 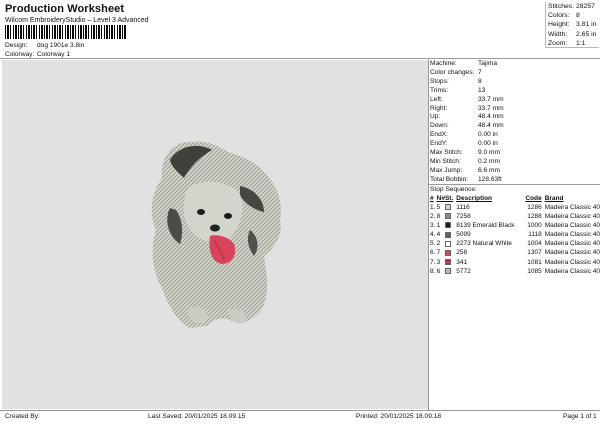 What do you see at coordinates (436, 99) in the screenshot?
I see `machine-info-label: Left:` at bounding box center [436, 99].